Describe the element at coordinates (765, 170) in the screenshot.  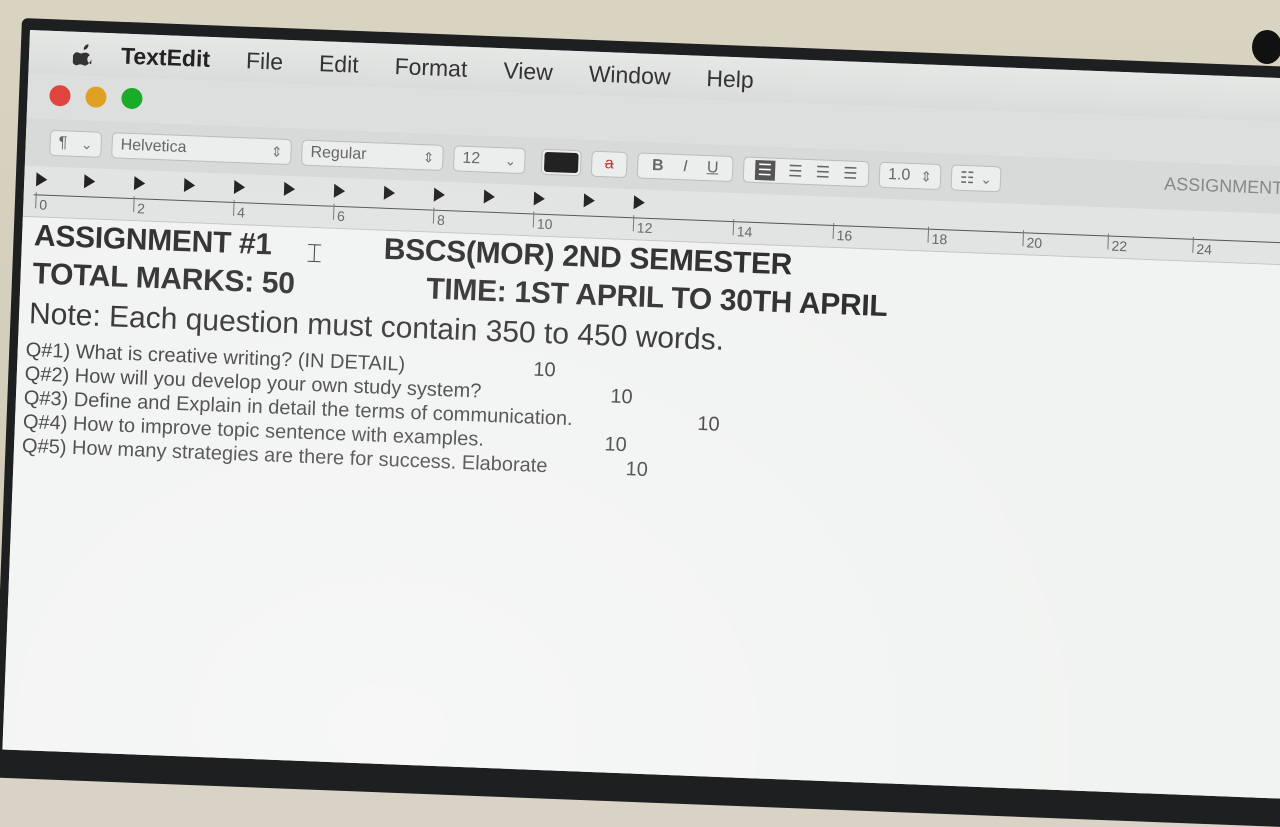
I see `align-left-icon: ☰` at that location.